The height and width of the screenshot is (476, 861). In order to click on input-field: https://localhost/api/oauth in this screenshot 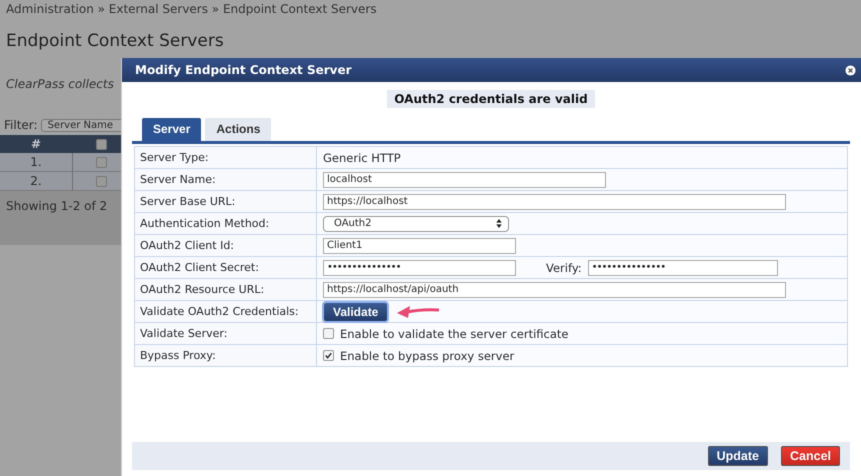, I will do `click(554, 290)`.